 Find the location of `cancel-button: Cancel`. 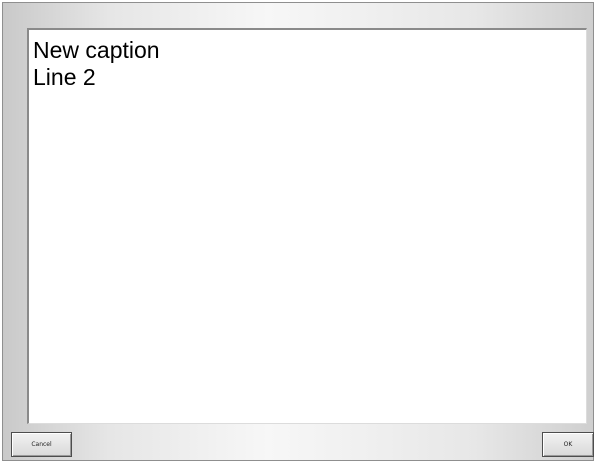

cancel-button: Cancel is located at coordinates (41, 444).